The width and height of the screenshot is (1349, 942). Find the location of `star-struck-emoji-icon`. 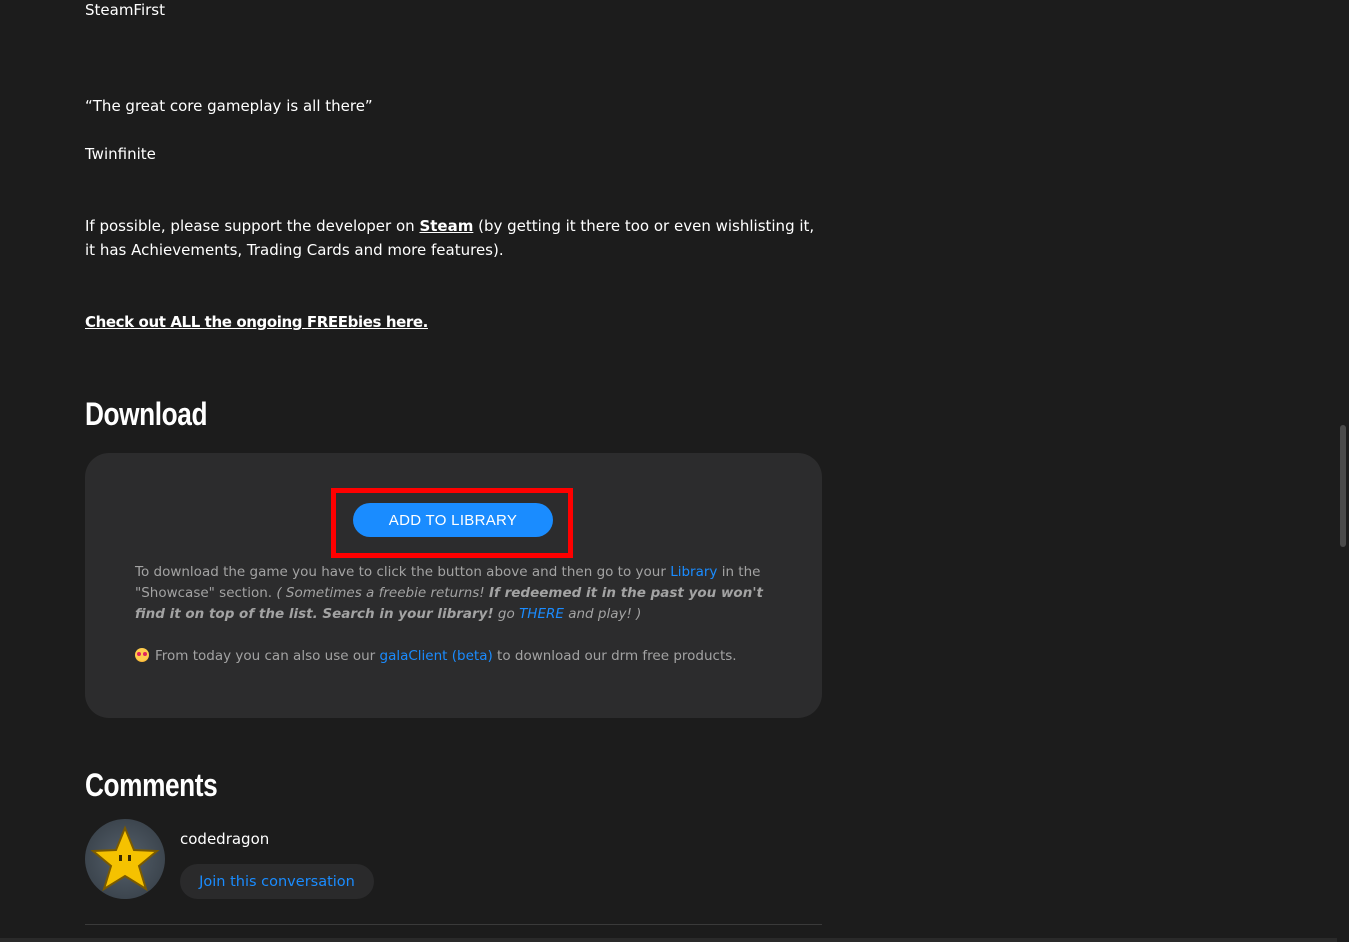

star-struck-emoji-icon is located at coordinates (142, 655).